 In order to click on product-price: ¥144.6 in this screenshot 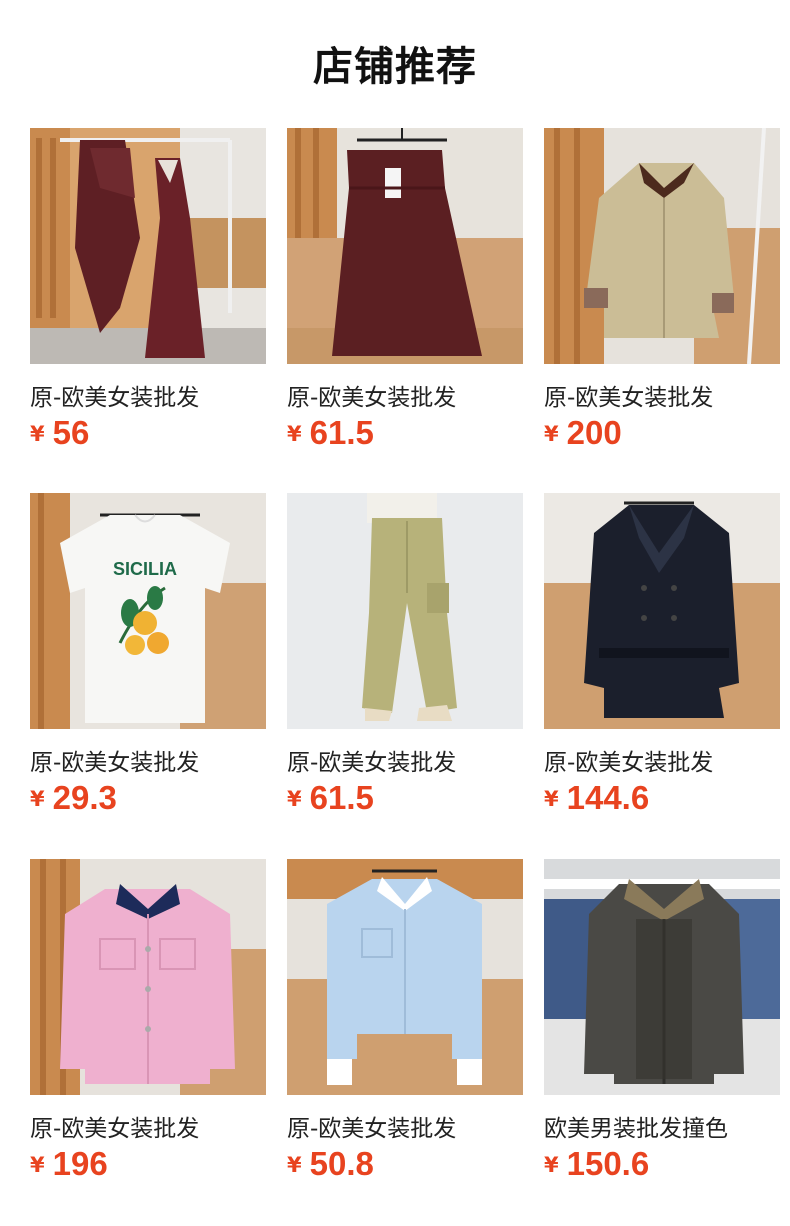, I will do `click(596, 798)`.